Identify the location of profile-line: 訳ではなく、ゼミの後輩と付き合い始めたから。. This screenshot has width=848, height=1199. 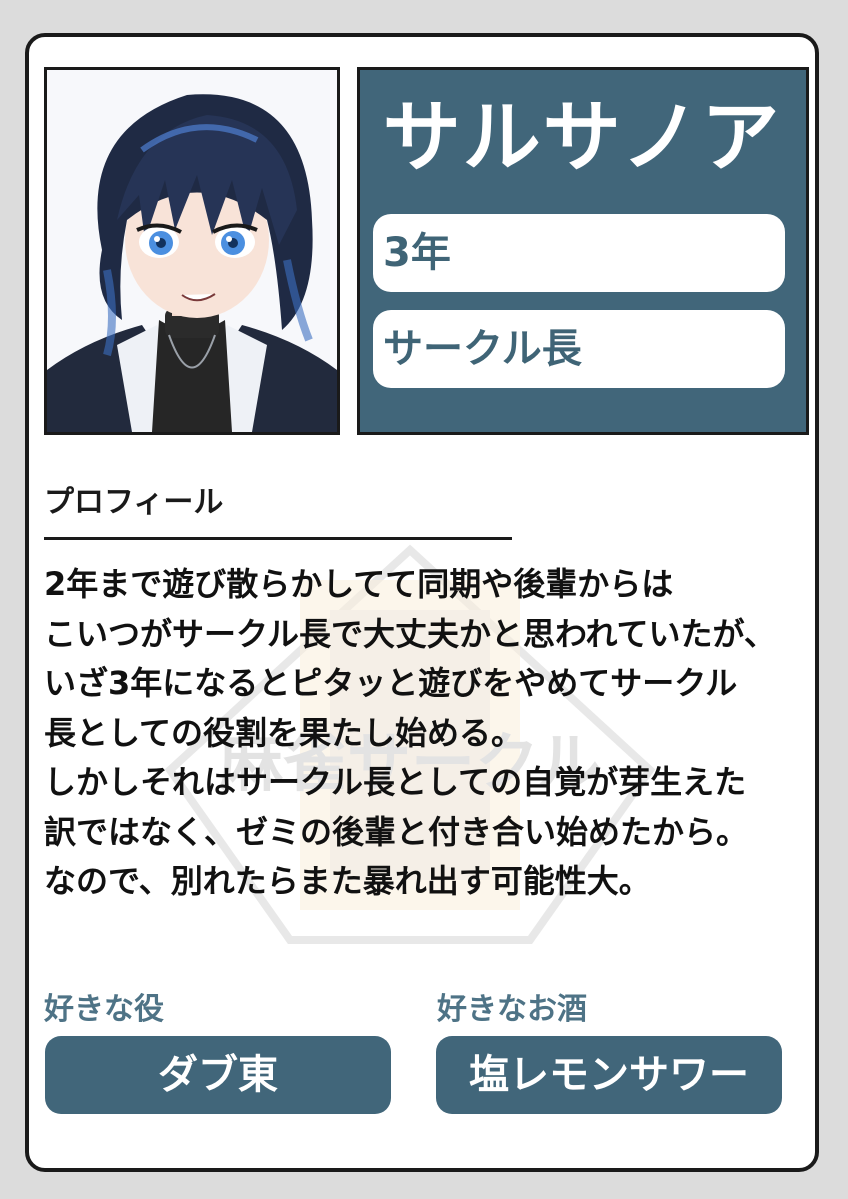
(396, 831).